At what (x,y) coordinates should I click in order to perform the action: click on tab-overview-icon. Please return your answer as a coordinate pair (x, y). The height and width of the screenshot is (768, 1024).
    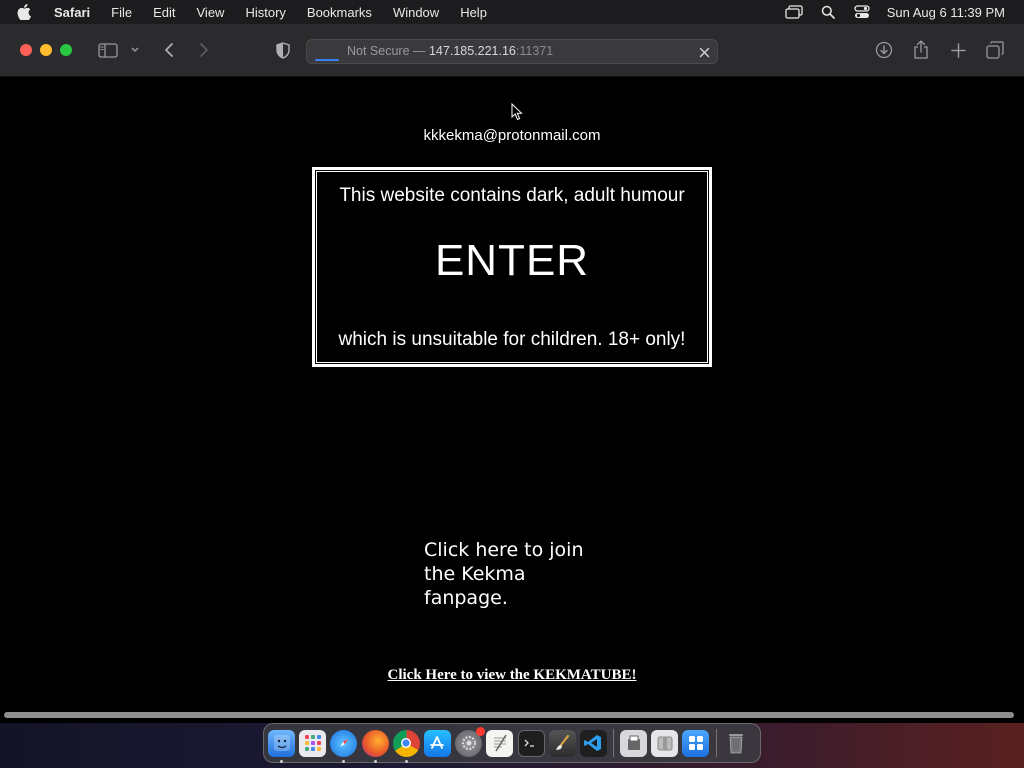
    Looking at the image, I should click on (995, 50).